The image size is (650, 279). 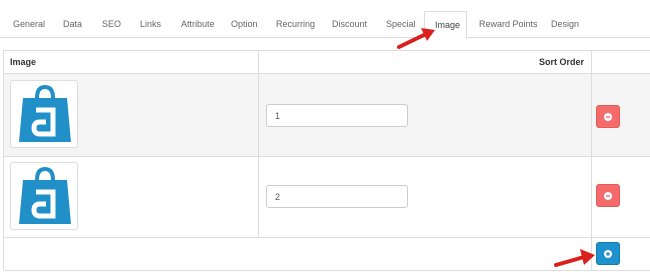 What do you see at coordinates (561, 62) in the screenshot?
I see `column-header-sort-order: Sort Order` at bounding box center [561, 62].